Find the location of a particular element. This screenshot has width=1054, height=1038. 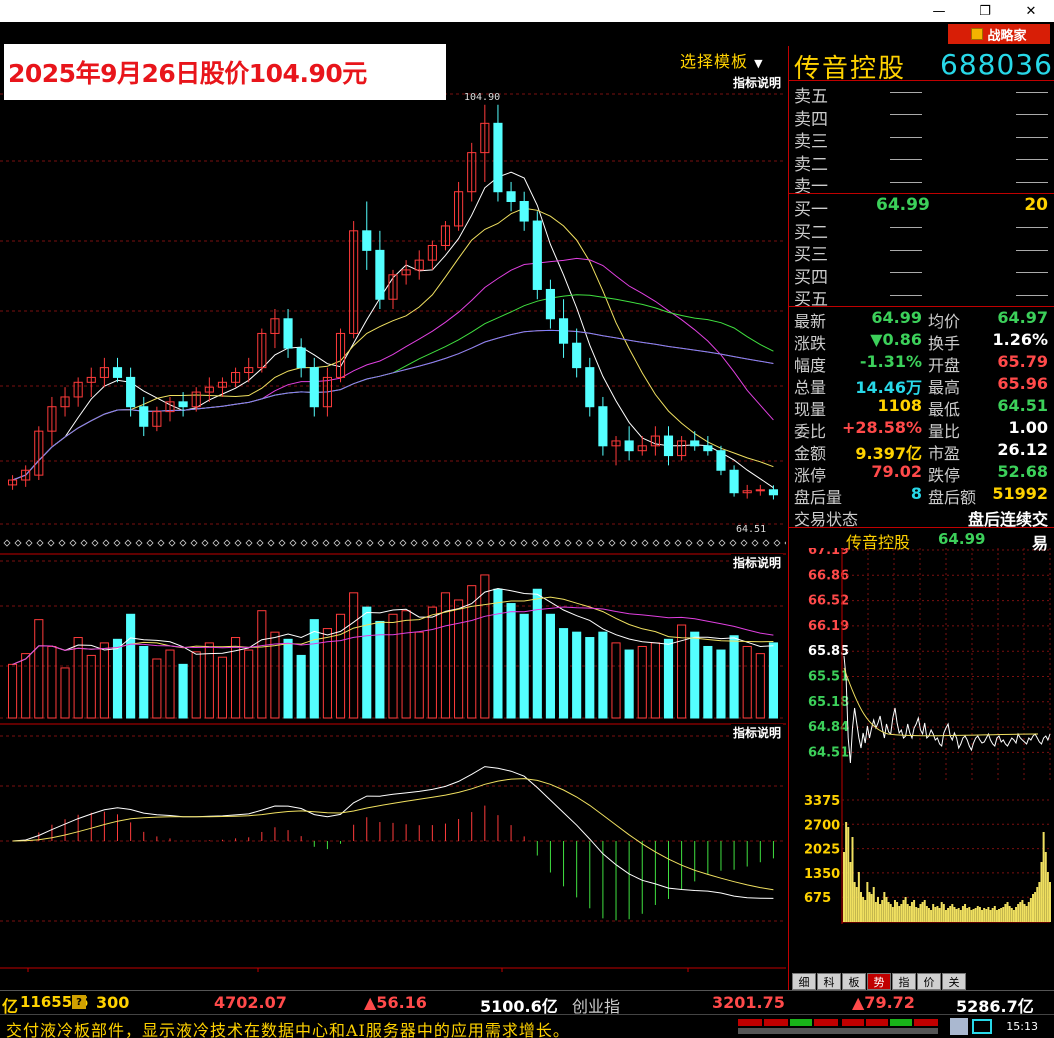

panel-divider is located at coordinates (921, 80).